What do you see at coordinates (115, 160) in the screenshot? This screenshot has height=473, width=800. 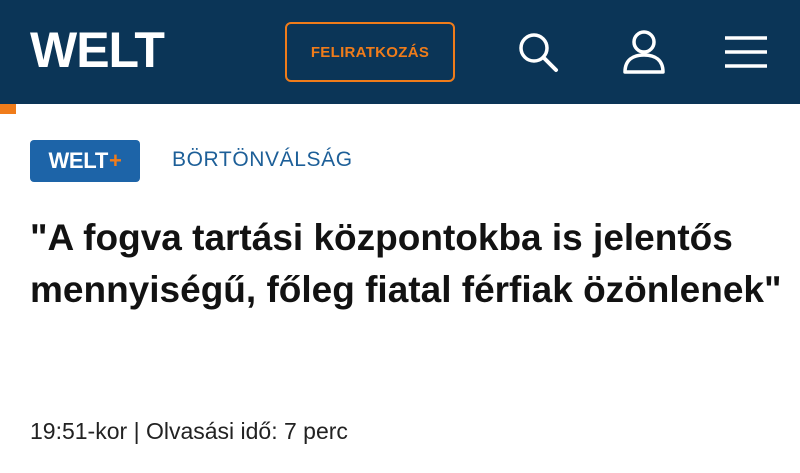 I see `badge-plus: +` at bounding box center [115, 160].